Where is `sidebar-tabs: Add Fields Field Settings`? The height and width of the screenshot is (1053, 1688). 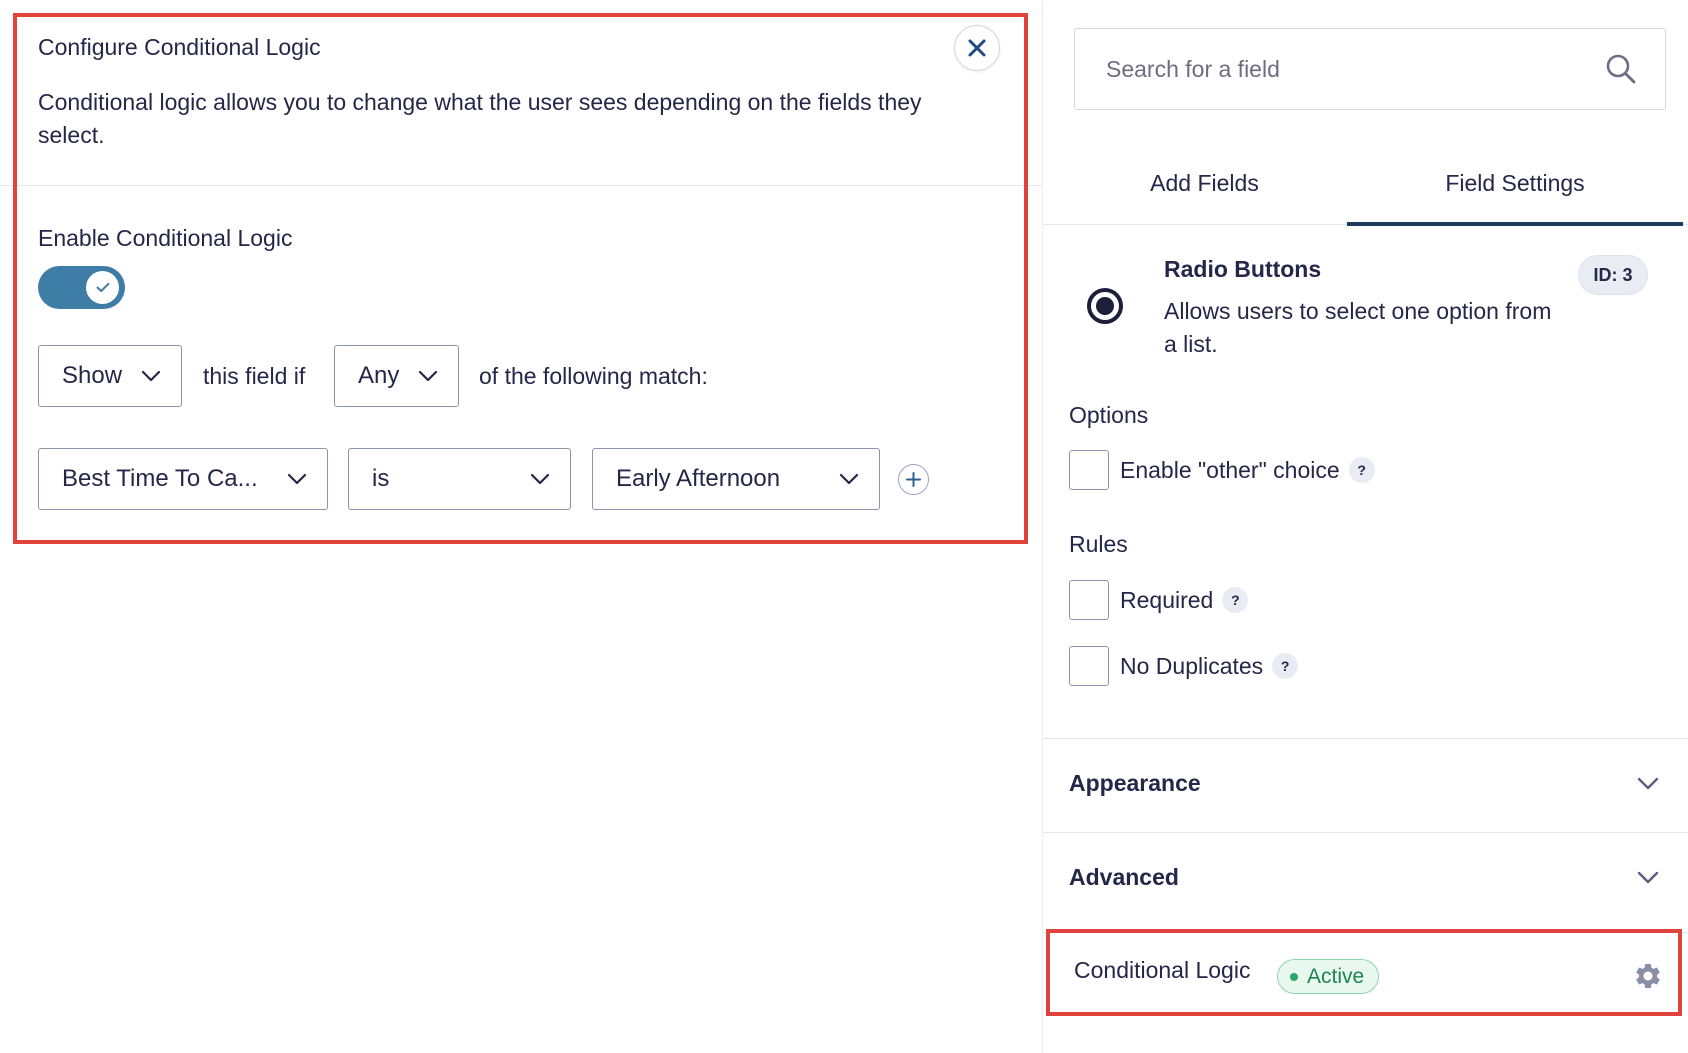
sidebar-tabs: Add Fields Field Settings is located at coordinates (1365, 188).